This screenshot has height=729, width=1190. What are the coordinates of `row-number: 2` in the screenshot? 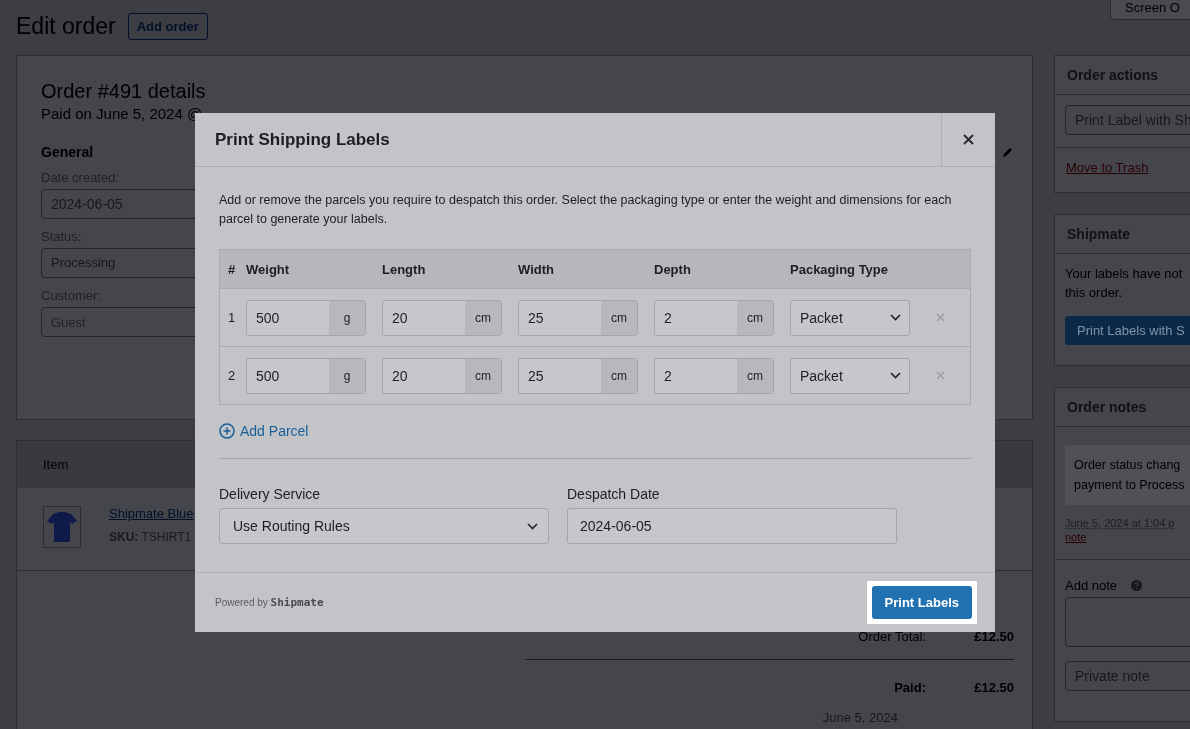 It's located at (232, 375).